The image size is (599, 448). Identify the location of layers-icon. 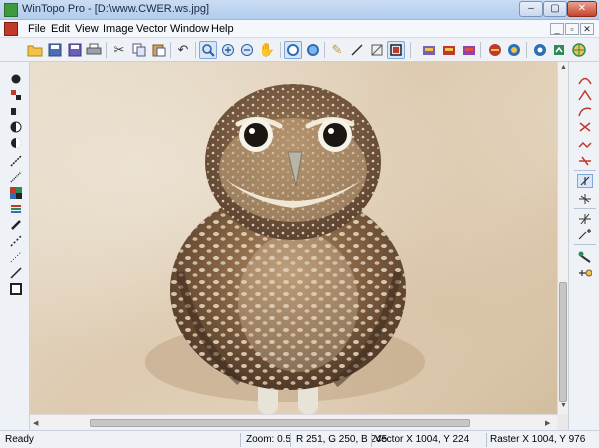
(16, 209).